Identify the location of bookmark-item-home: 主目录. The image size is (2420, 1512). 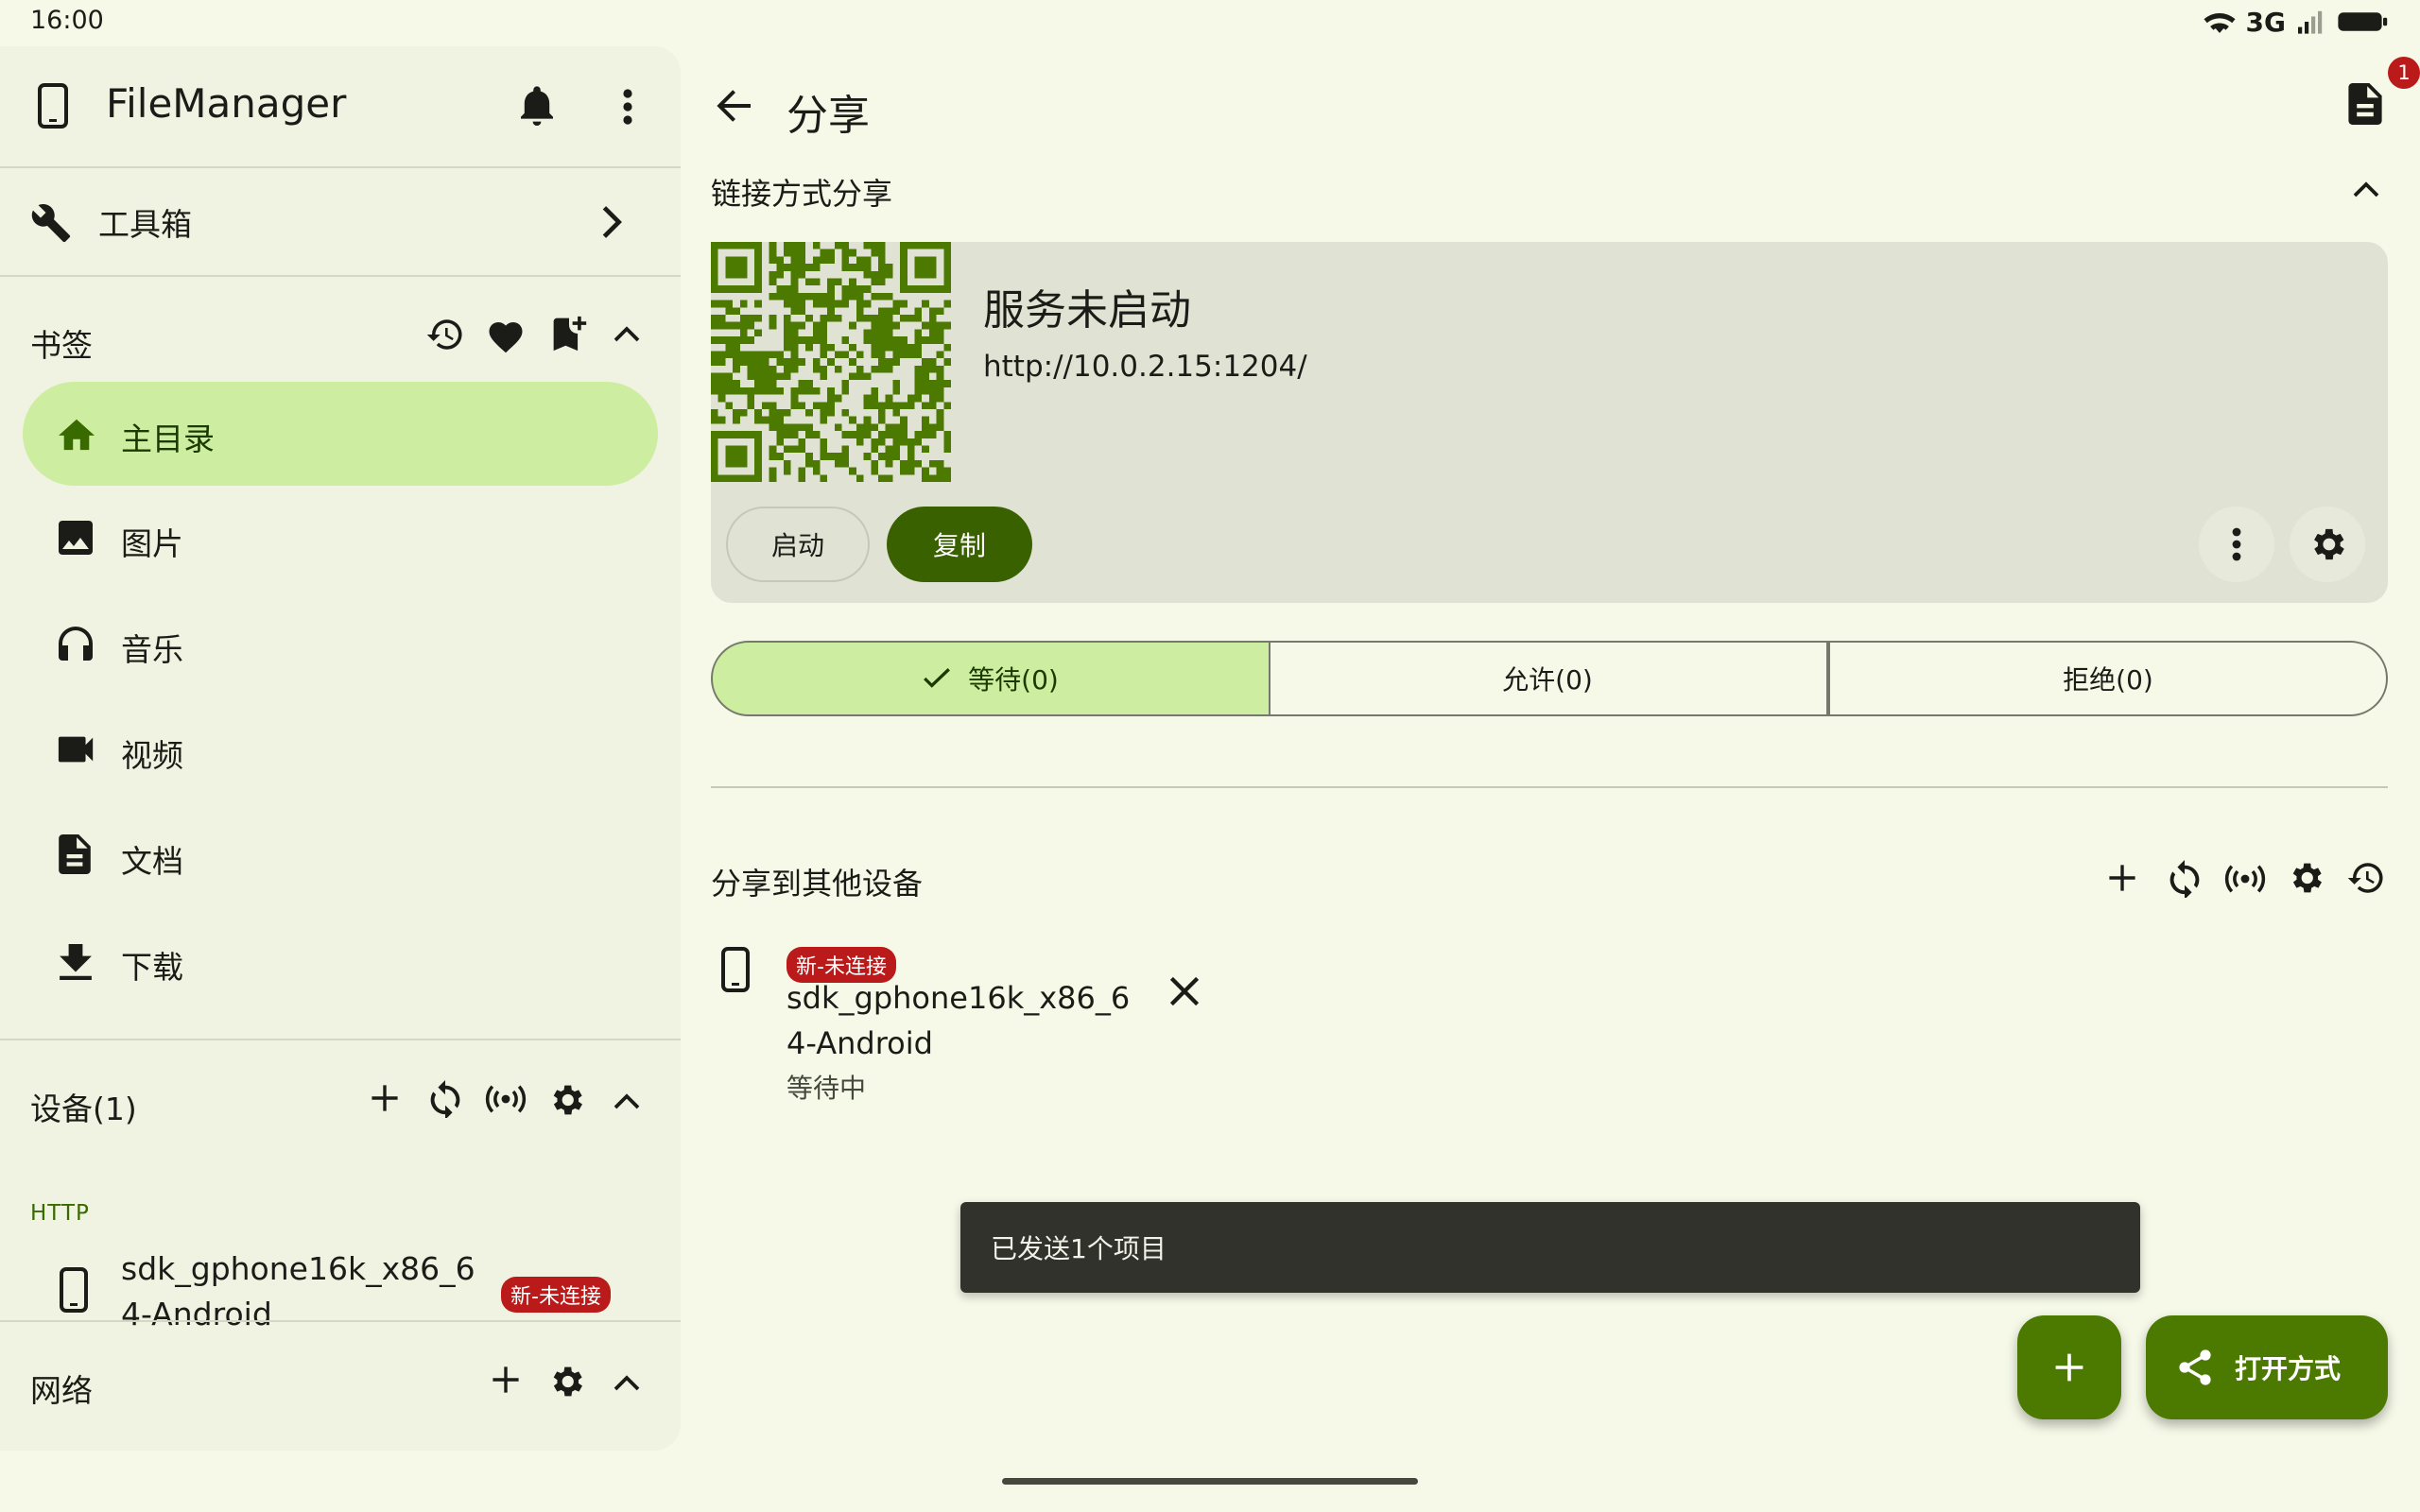
(341, 434).